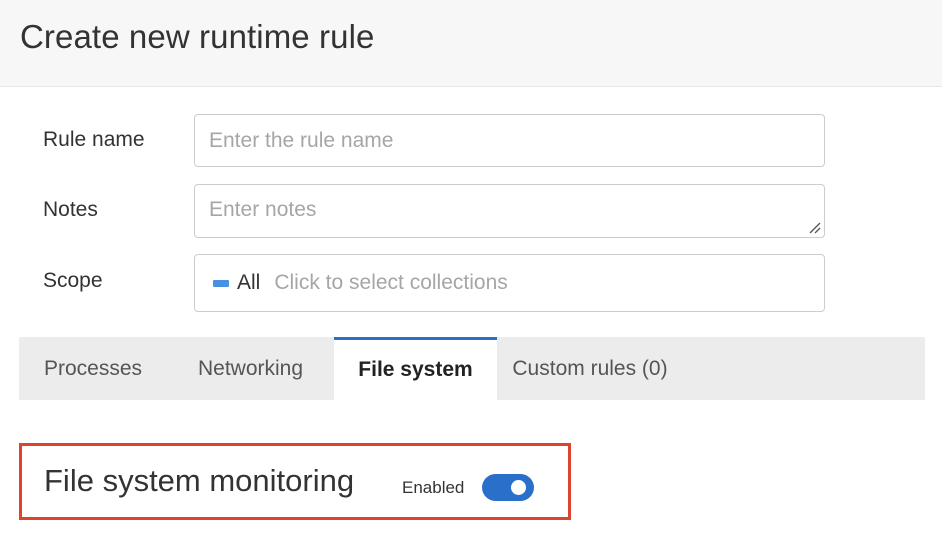 The height and width of the screenshot is (536, 942). I want to click on toggle-label: Enabled, so click(433, 487).